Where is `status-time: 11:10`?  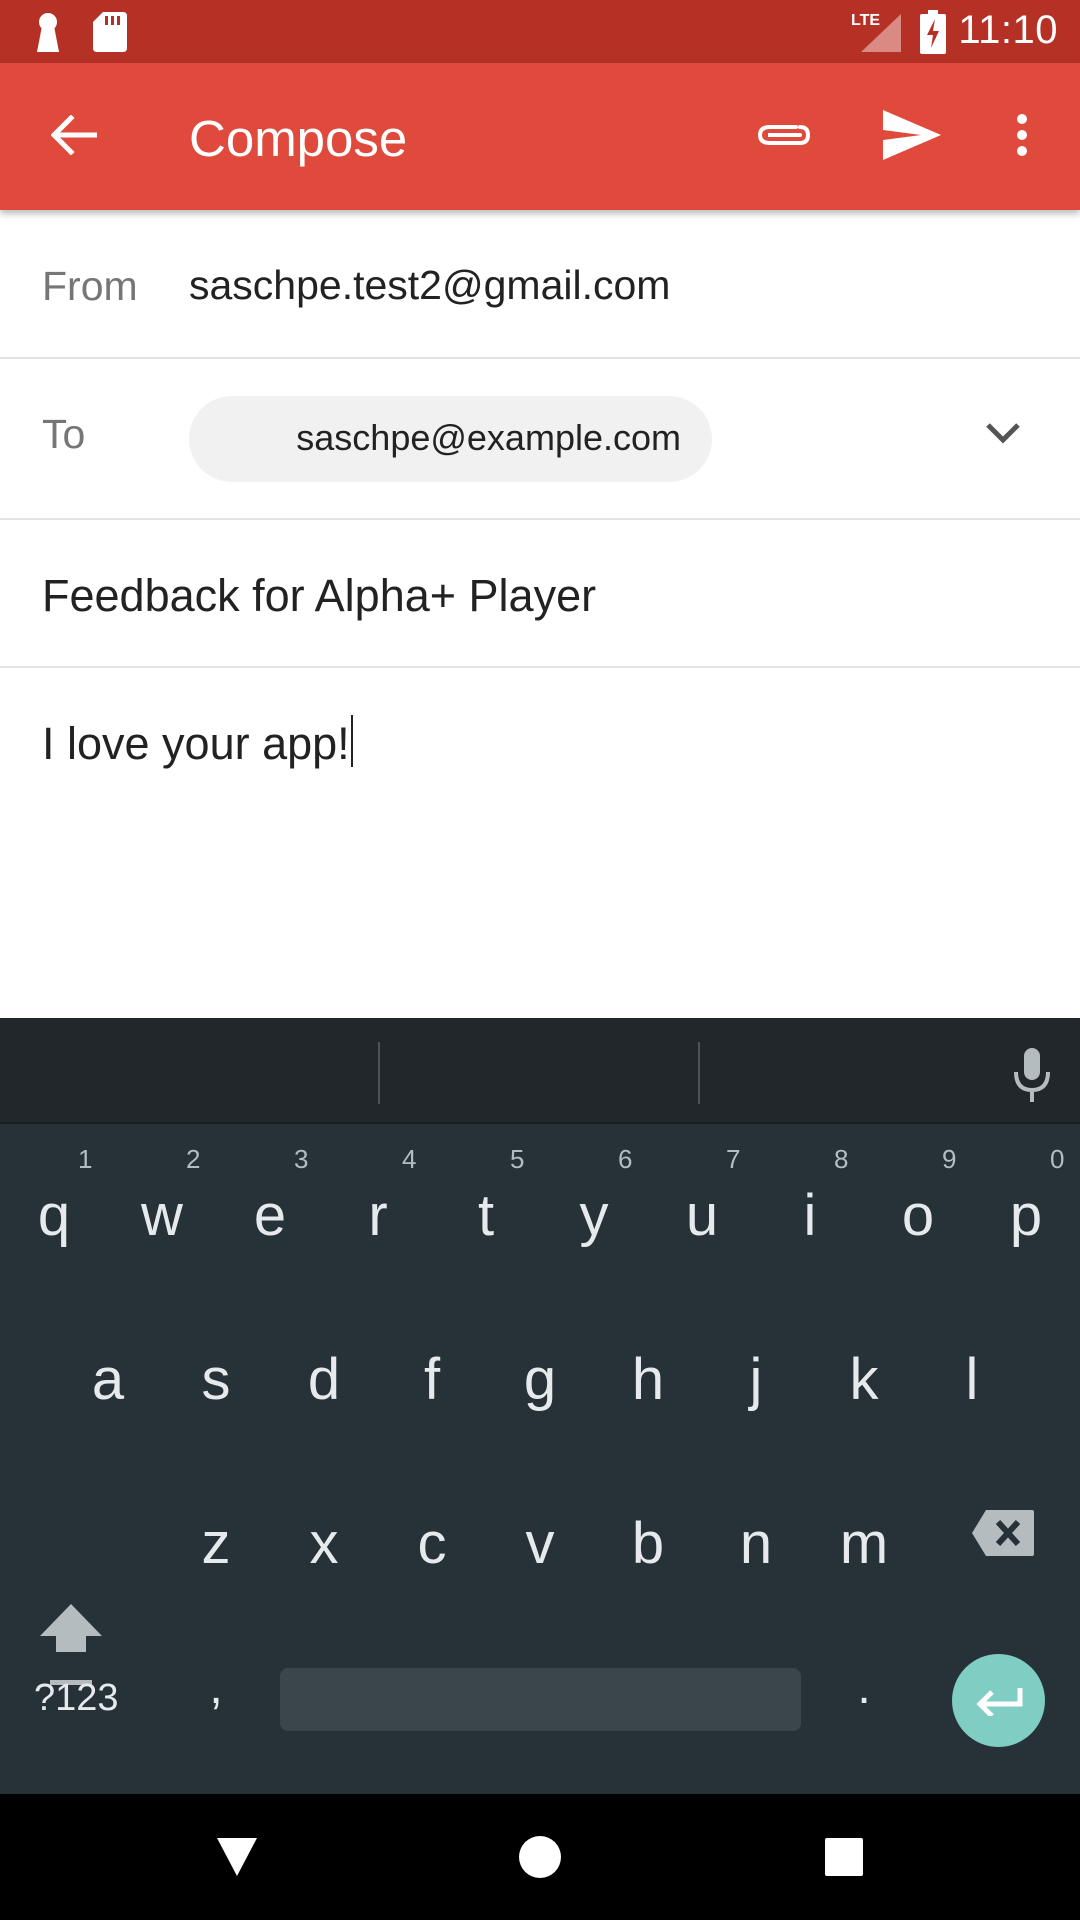 status-time: 11:10 is located at coordinates (1008, 30).